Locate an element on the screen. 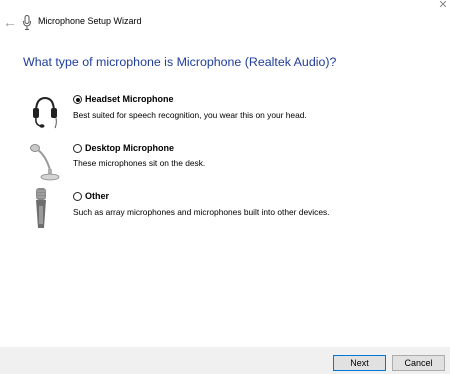 Image resolution: width=450 pixels, height=374 pixels. window-title: Microphone Setup Wizard is located at coordinates (90, 21).